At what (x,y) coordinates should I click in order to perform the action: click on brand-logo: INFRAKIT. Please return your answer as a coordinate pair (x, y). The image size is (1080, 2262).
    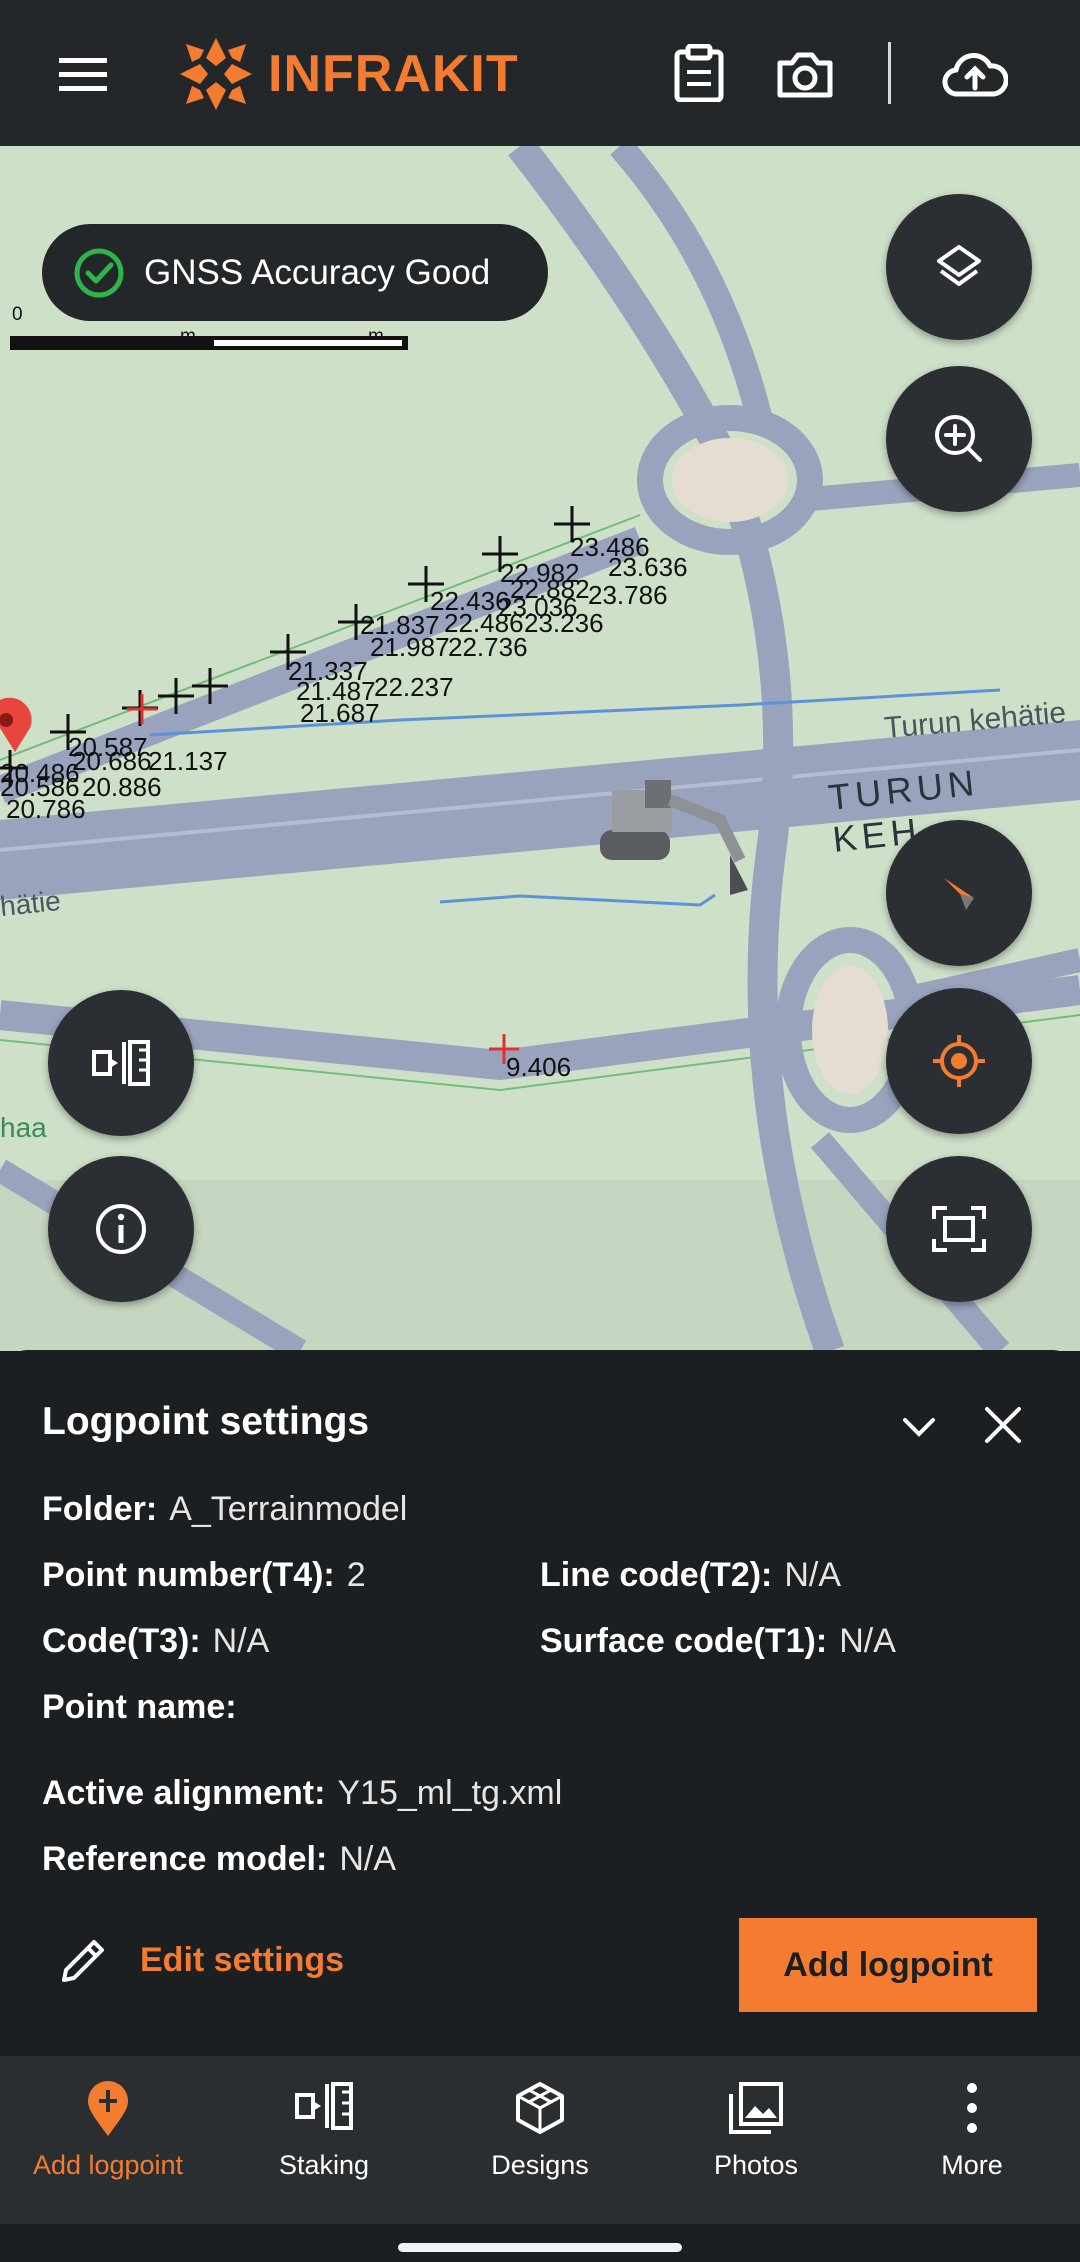
    Looking at the image, I should click on (348, 74).